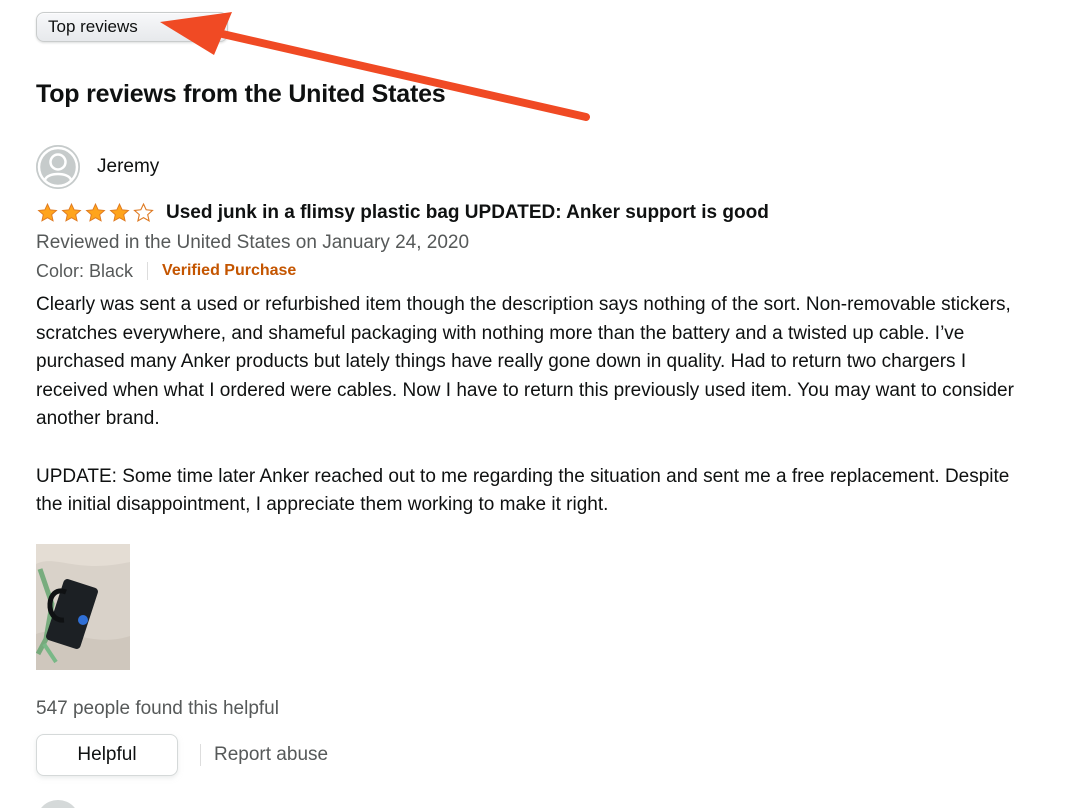 Image resolution: width=1080 pixels, height=808 pixels. I want to click on verified-purchase-badge: Verified Purchase, so click(229, 270).